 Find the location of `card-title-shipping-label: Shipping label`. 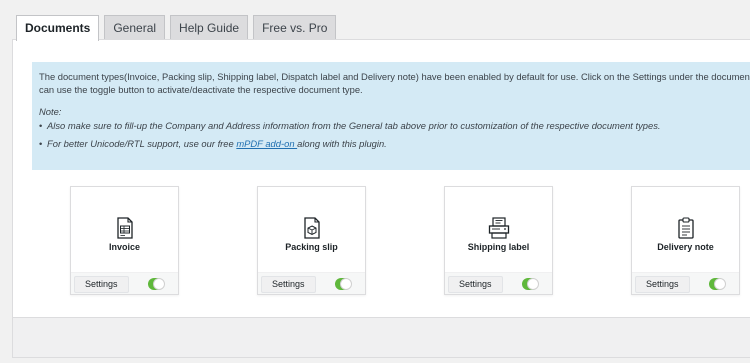

card-title-shipping-label: Shipping label is located at coordinates (498, 247).